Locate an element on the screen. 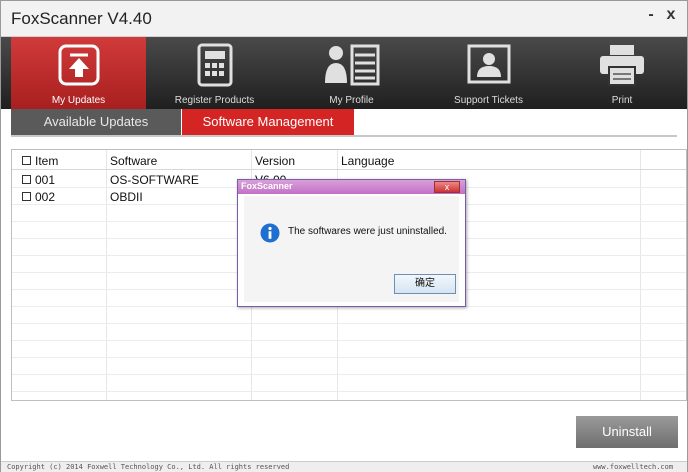  row-software: OBDII is located at coordinates (126, 197).